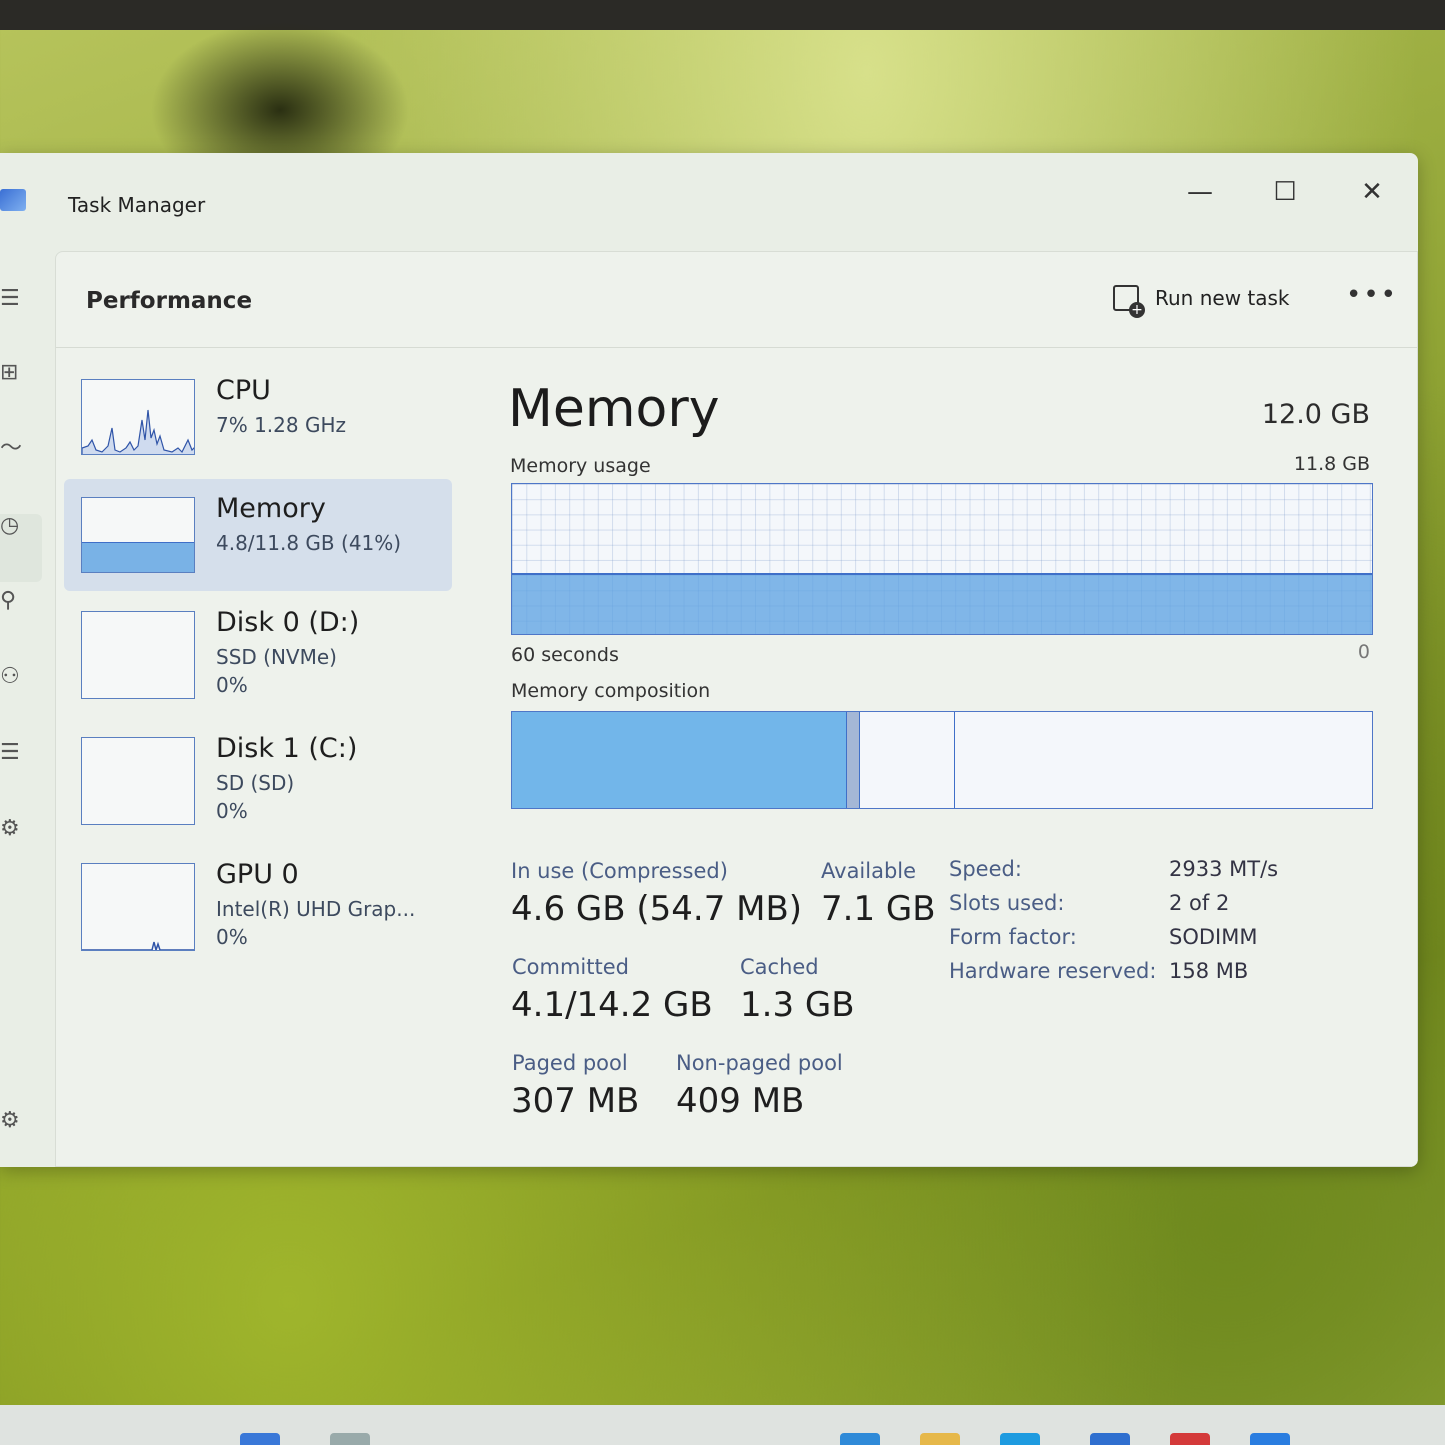  Describe the element at coordinates (12, 449) in the screenshot. I see `performance-icon: 〜` at that location.